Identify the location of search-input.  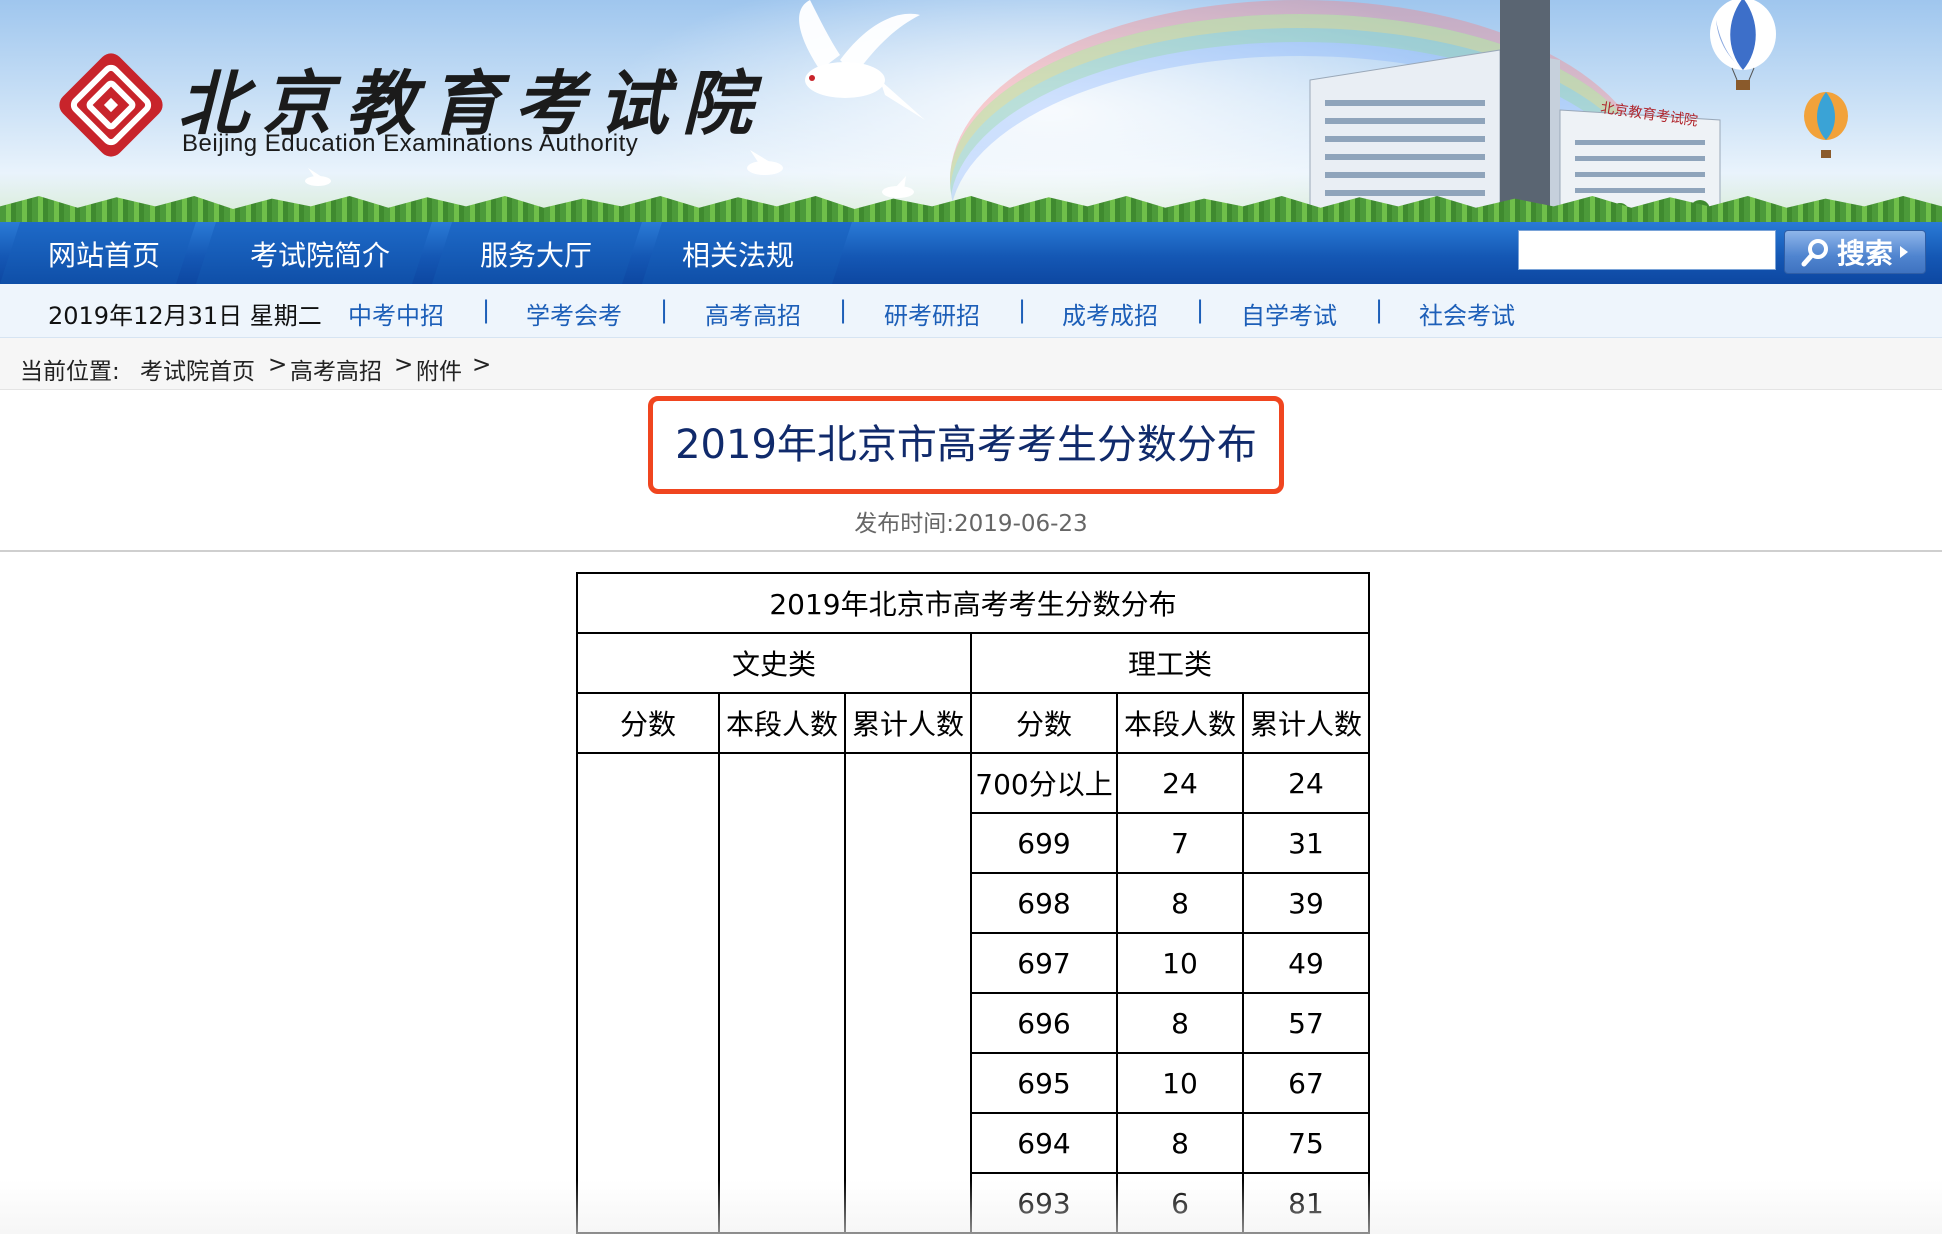
(1647, 250).